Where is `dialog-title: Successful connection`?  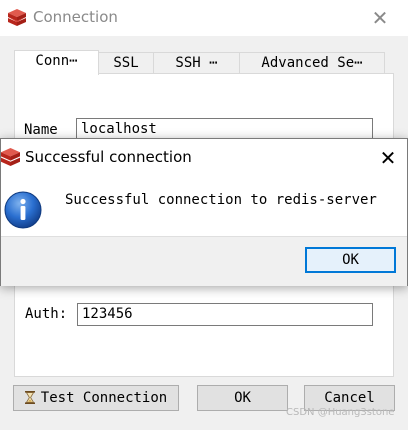 dialog-title: Successful connection is located at coordinates (108, 157).